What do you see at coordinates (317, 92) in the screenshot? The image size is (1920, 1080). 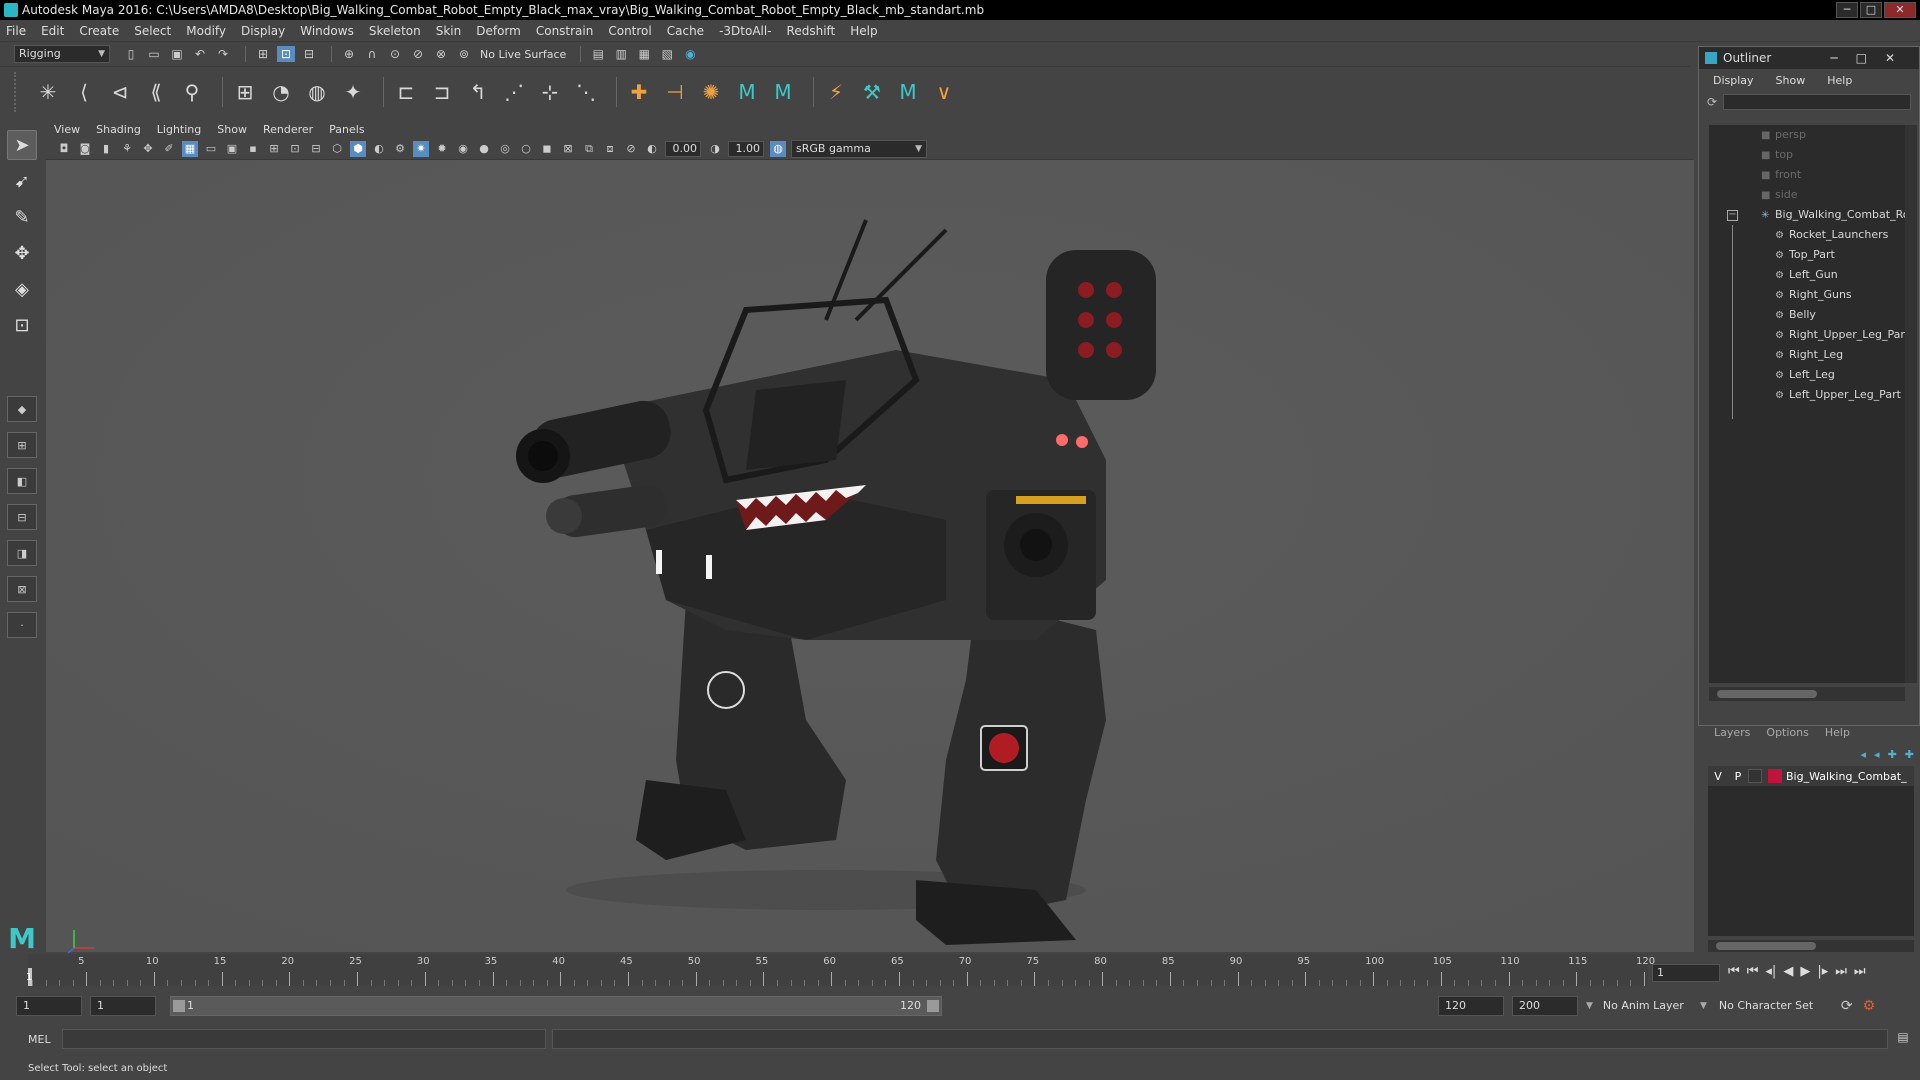 I see `wrap-icon: ◍` at bounding box center [317, 92].